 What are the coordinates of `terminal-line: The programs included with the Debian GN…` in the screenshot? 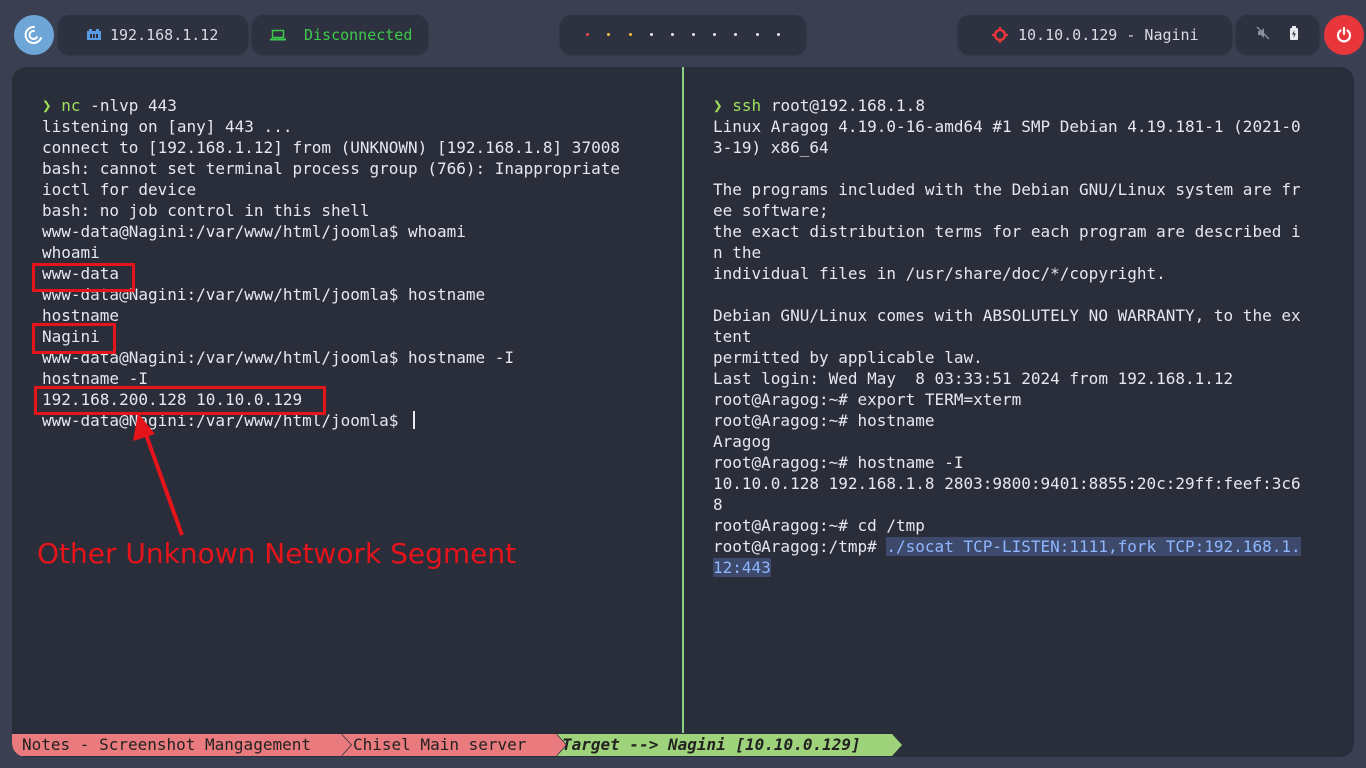 It's located at (1007, 189).